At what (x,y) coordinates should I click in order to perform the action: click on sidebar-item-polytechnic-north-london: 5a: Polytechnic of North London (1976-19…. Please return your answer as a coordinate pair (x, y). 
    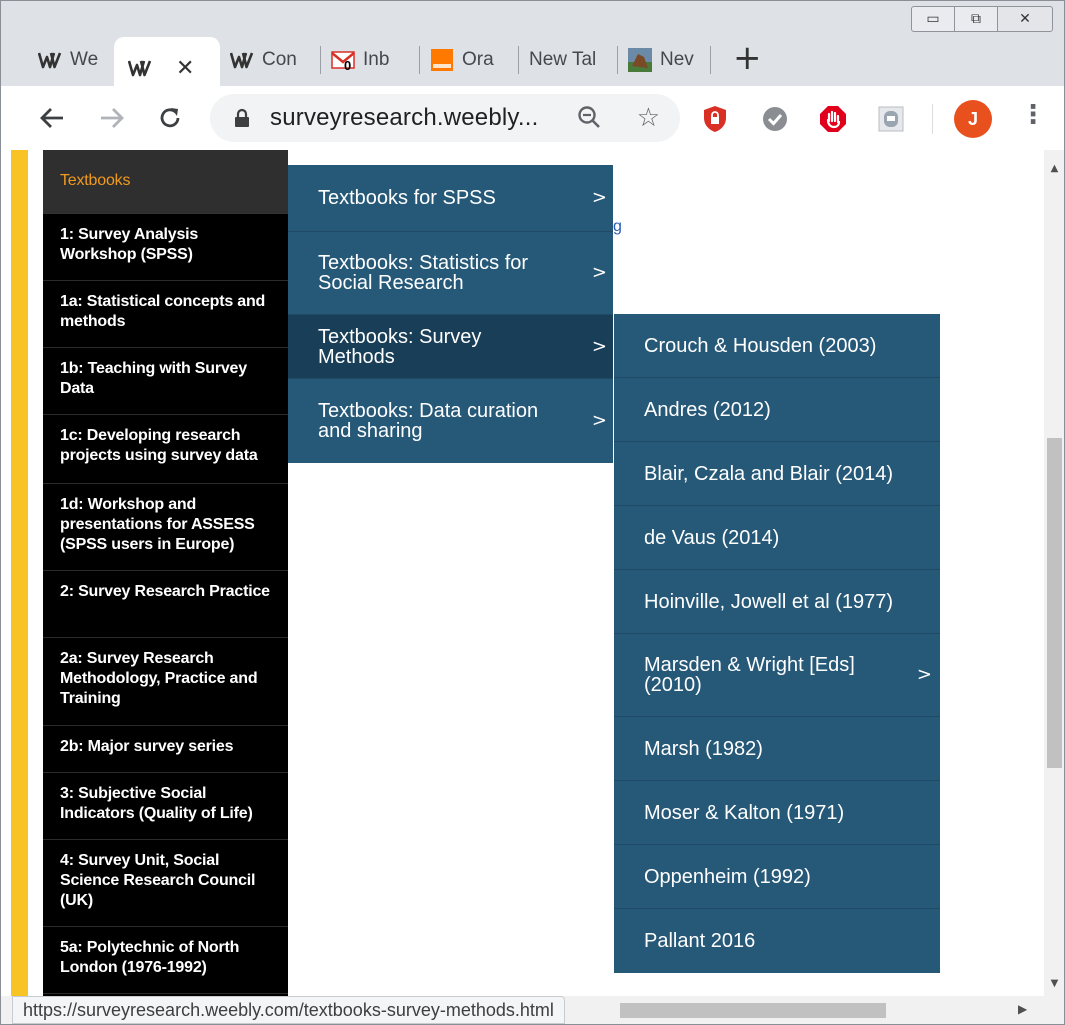
    Looking at the image, I should click on (165, 960).